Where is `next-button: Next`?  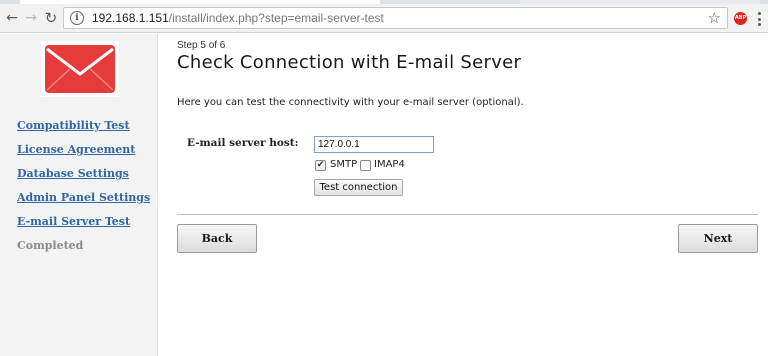
next-button: Next is located at coordinates (718, 238).